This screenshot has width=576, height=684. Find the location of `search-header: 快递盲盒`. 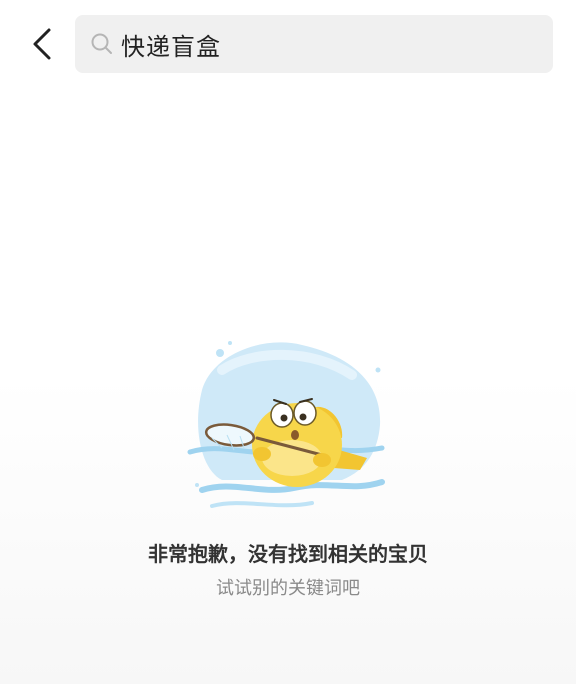

search-header: 快递盲盒 is located at coordinates (288, 45).